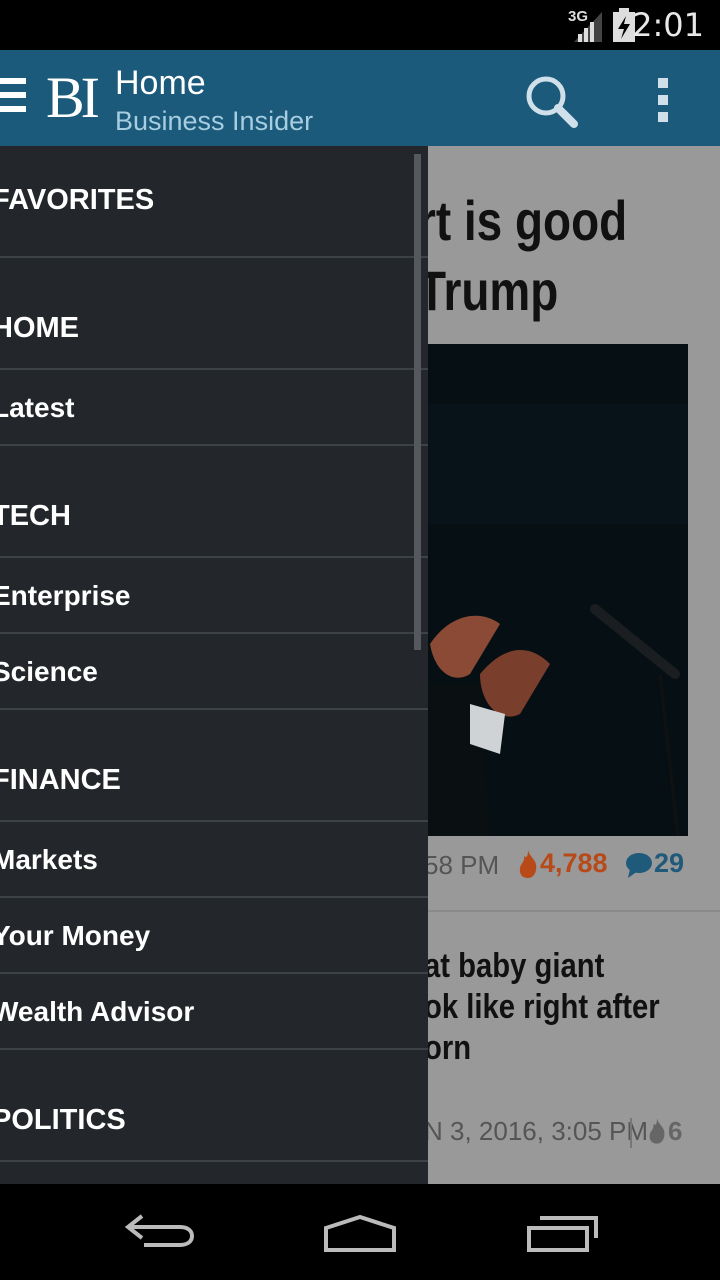 The image size is (720, 1280). What do you see at coordinates (522, 256) in the screenshot?
I see `article-headline: rt is good Trump` at bounding box center [522, 256].